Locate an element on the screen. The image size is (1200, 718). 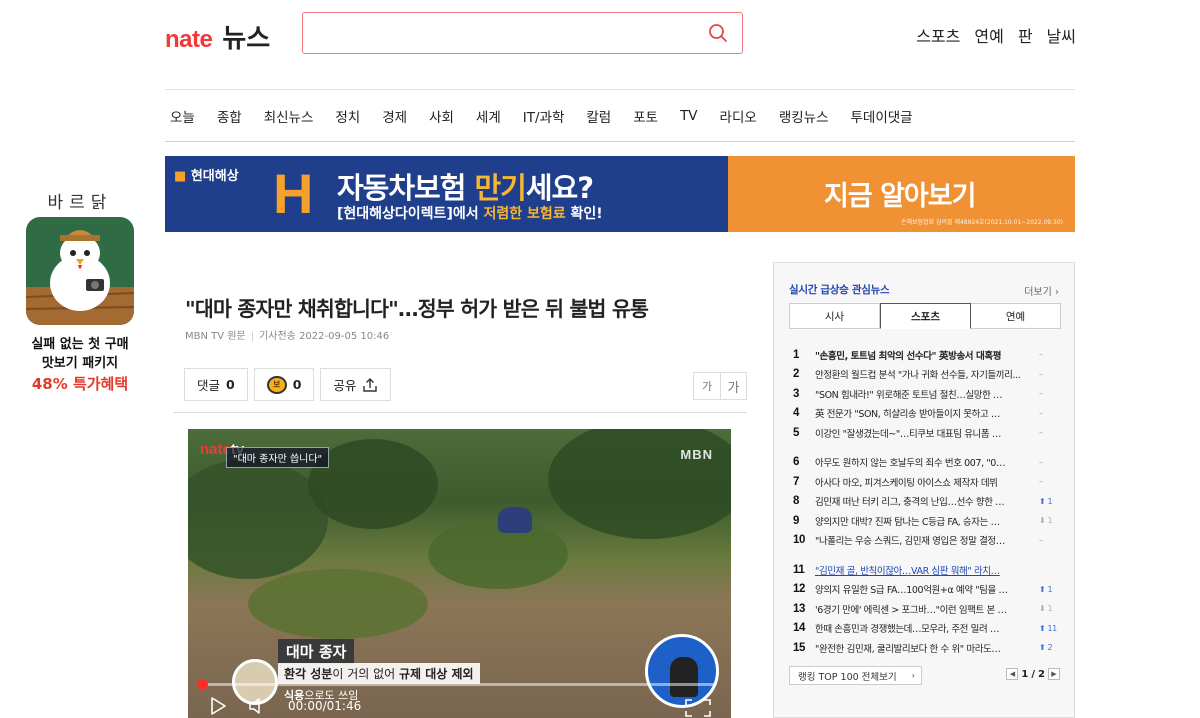
ranking-item: 7 아사다 마오, 피겨스케이팅 아이스쇼 제작자 데뷔 – is located at coordinates (926, 482).